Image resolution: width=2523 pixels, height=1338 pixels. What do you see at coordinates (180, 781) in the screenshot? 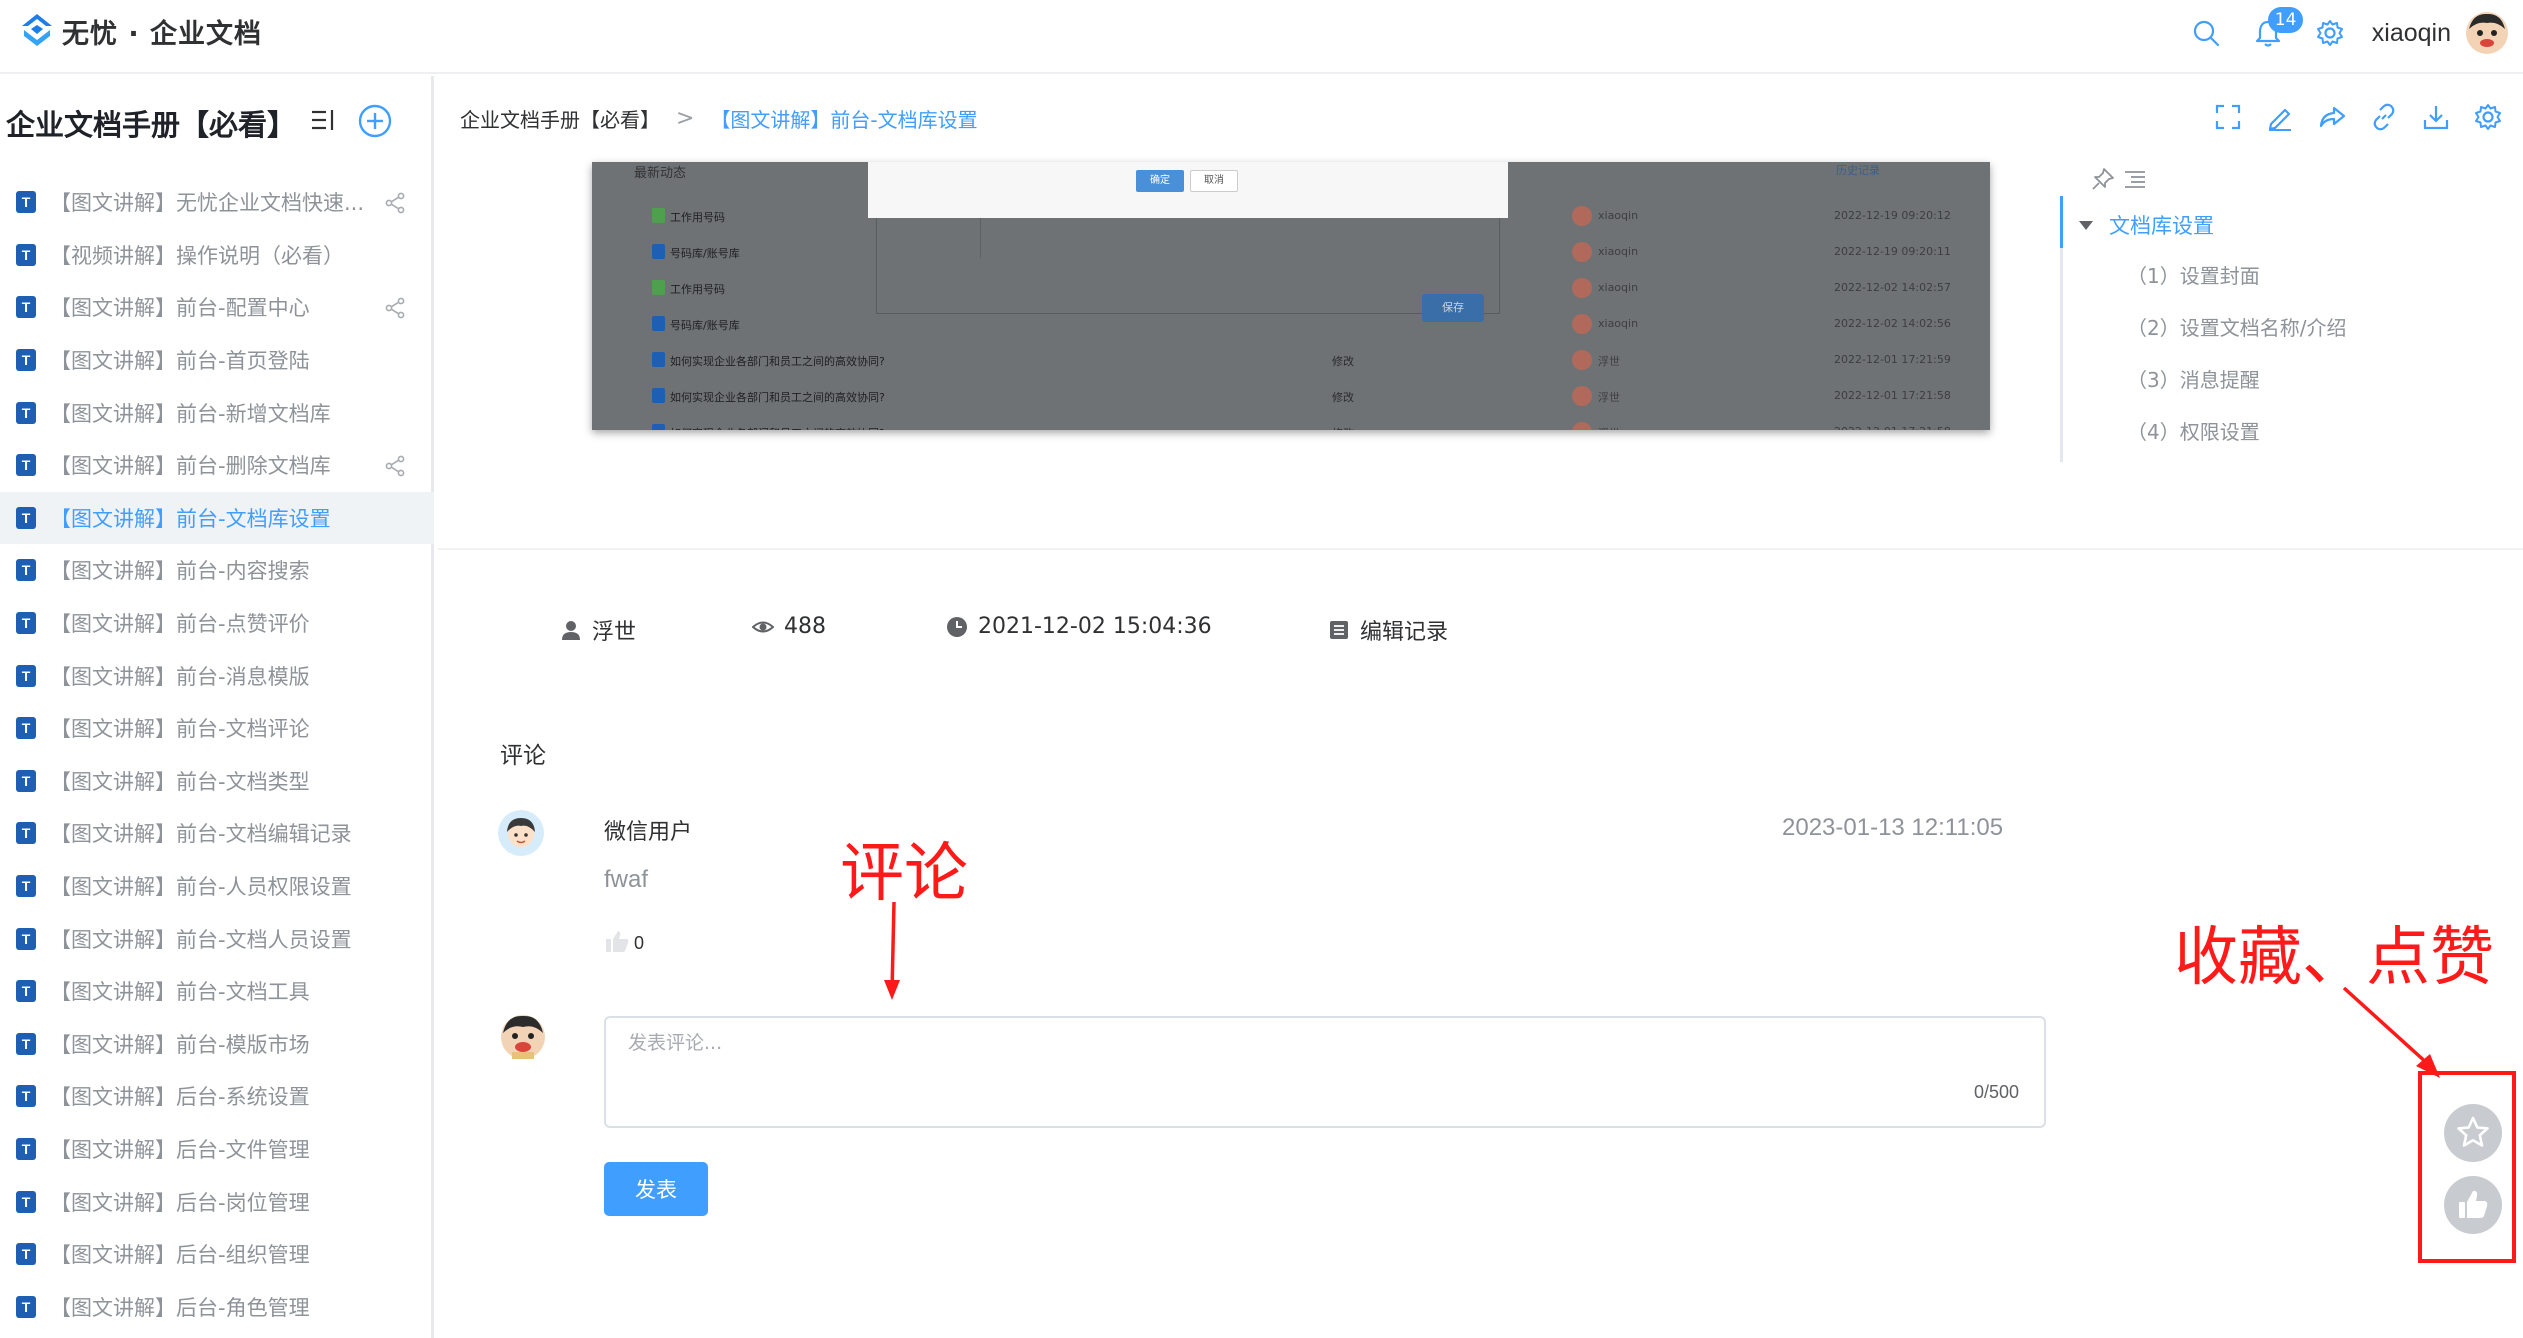
I see `sidebar-doc-label: 【图文讲解】前台-文档类型` at bounding box center [180, 781].